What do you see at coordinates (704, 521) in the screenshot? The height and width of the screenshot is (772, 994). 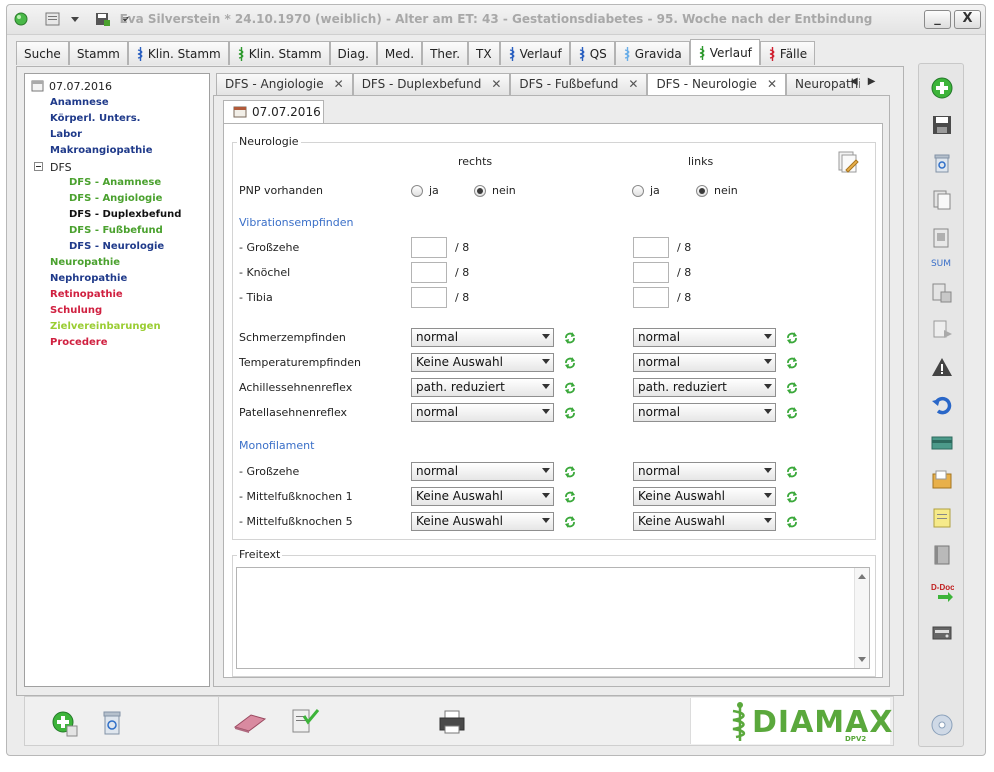 I see `mono-mfk5-left-select: Keine Auswahl` at bounding box center [704, 521].